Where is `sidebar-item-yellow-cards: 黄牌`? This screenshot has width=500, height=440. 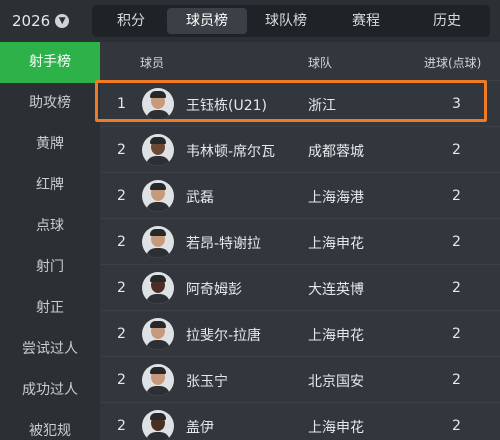 sidebar-item-yellow-cards: 黄牌 is located at coordinates (50, 144).